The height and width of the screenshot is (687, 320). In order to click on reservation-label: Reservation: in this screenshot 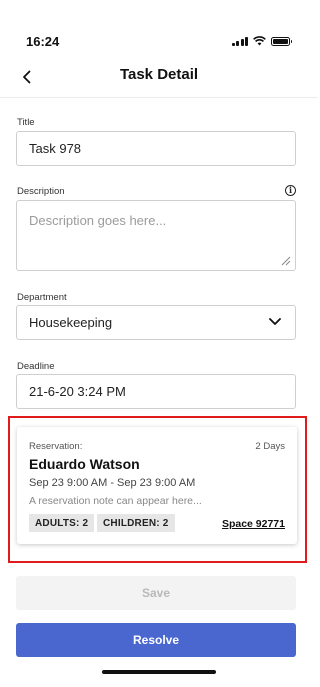, I will do `click(56, 446)`.